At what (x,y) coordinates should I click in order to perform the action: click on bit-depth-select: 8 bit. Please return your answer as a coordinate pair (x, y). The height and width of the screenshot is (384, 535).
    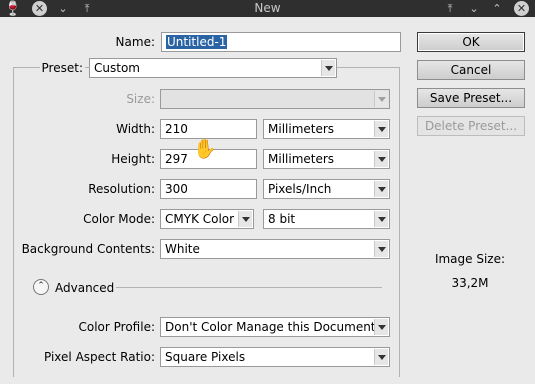
    Looking at the image, I should click on (326, 219).